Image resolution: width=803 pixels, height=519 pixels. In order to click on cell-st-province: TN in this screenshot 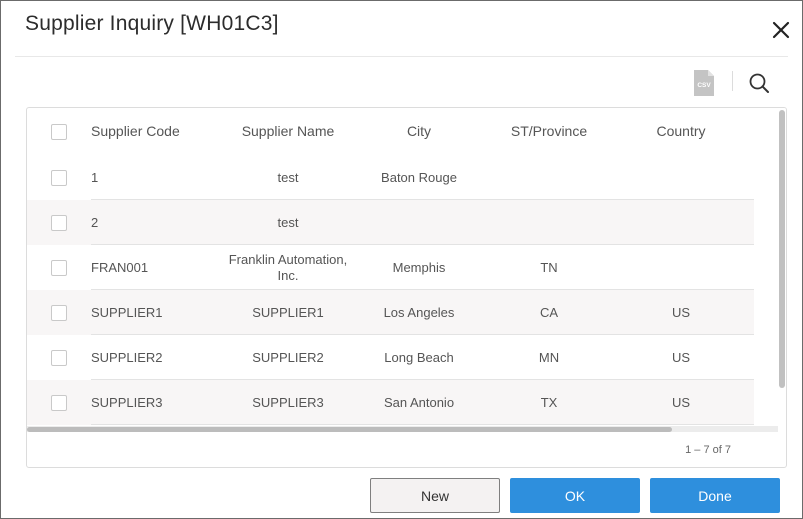, I will do `click(549, 267)`.